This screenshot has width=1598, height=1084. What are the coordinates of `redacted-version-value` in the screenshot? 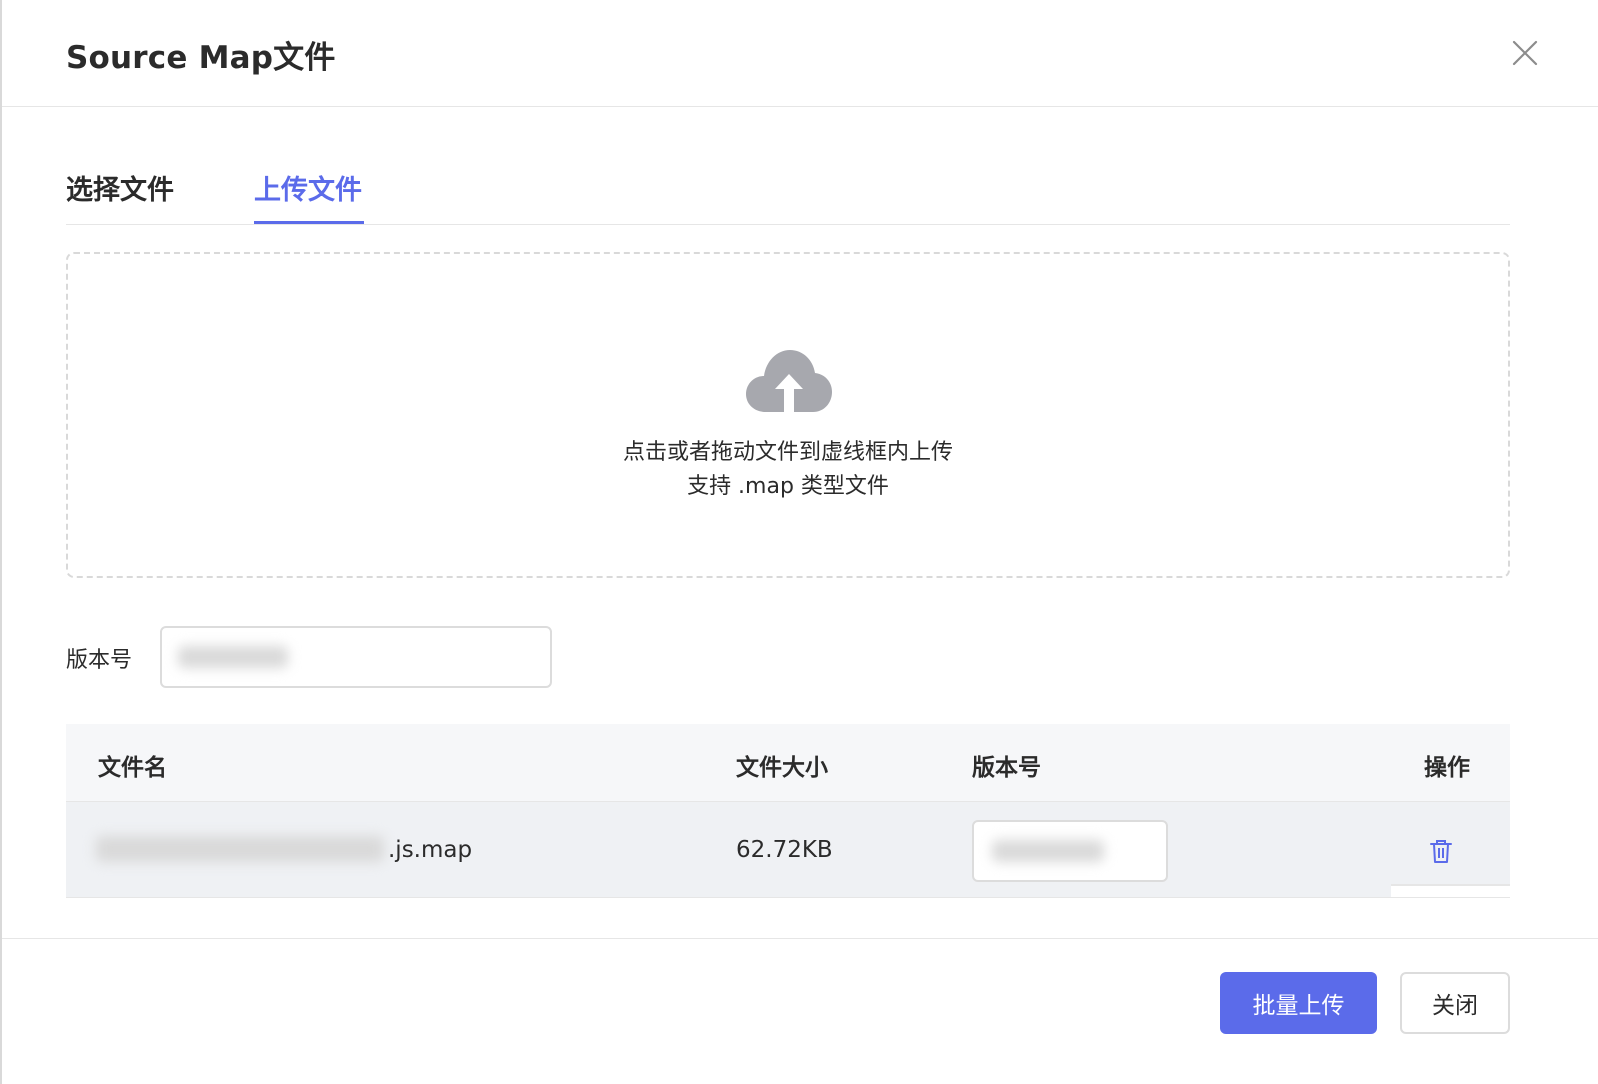 It's located at (233, 657).